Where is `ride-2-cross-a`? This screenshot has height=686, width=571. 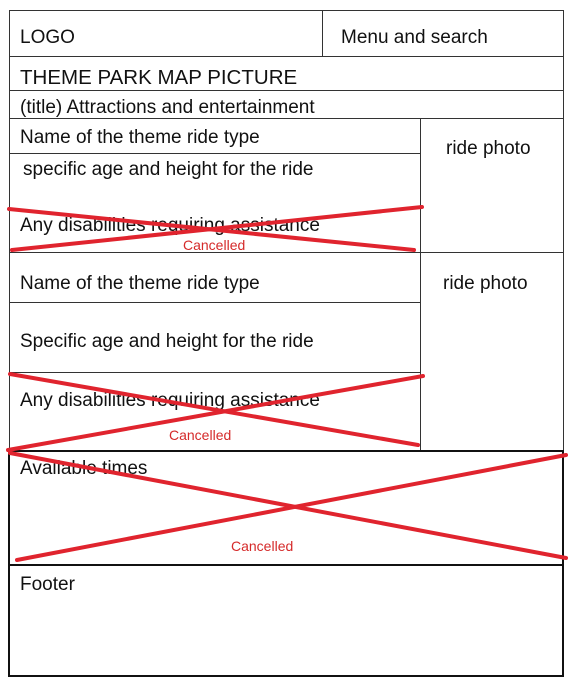 ride-2-cross-a is located at coordinates (214, 409).